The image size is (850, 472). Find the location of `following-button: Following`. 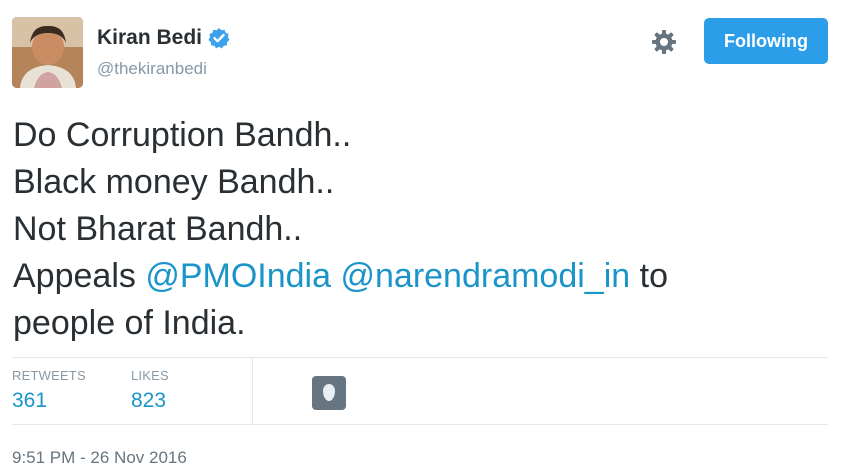

following-button: Following is located at coordinates (766, 41).